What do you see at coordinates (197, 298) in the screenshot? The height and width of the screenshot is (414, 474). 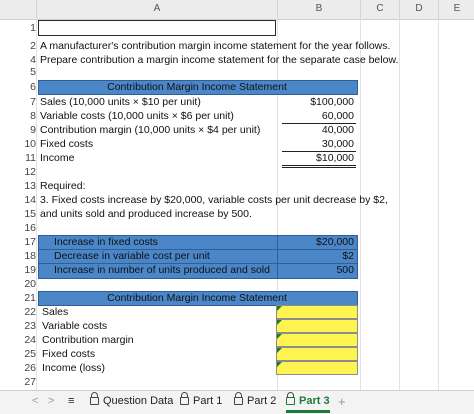 I see `statement-2-title: Contribution Margin Income Statement` at bounding box center [197, 298].